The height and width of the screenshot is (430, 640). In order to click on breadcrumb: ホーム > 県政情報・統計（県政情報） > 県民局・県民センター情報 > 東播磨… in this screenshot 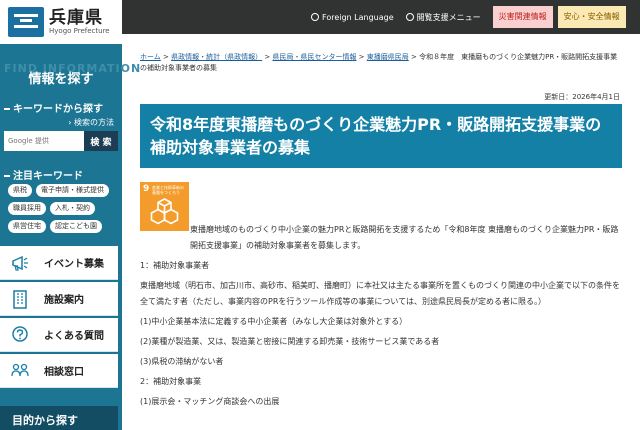, I will do `click(381, 63)`.